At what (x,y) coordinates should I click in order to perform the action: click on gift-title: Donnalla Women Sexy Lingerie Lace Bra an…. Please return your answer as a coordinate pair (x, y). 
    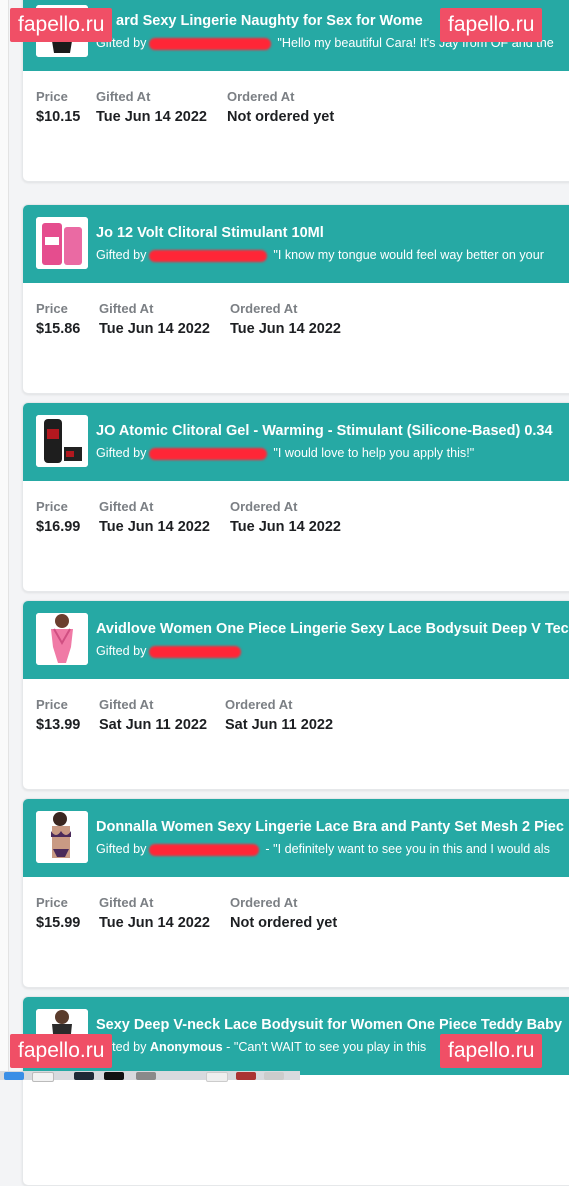
    Looking at the image, I should click on (330, 827).